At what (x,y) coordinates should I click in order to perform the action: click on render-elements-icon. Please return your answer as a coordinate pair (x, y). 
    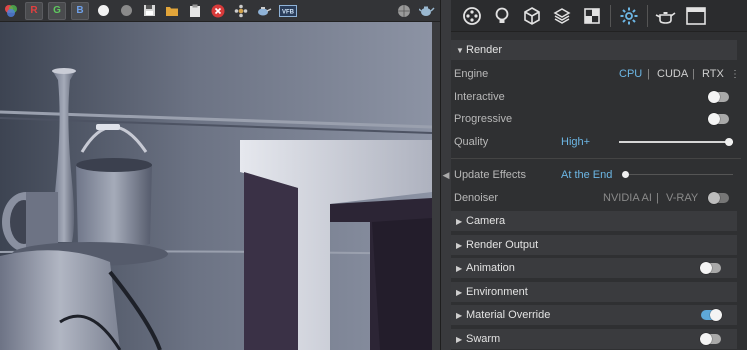
    Looking at the image, I should click on (592, 16).